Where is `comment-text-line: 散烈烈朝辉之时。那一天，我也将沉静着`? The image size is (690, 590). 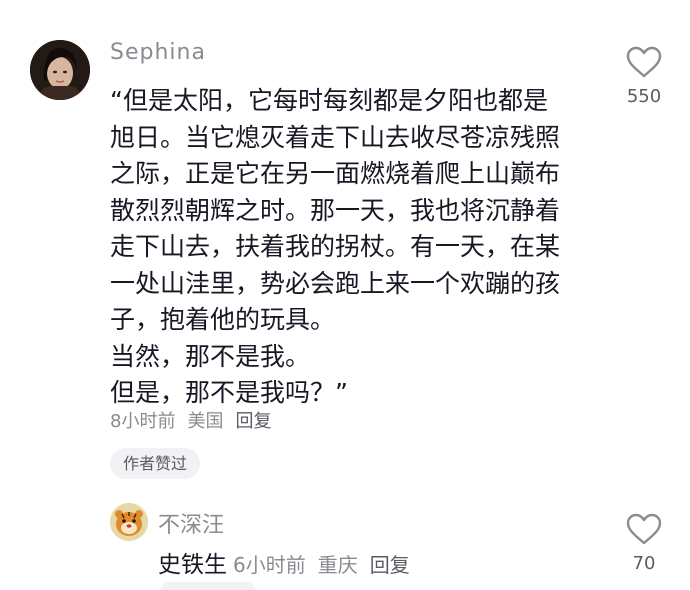
comment-text-line: 散烈烈朝辉之时。那一天，我也将沉静着 is located at coordinates (335, 210).